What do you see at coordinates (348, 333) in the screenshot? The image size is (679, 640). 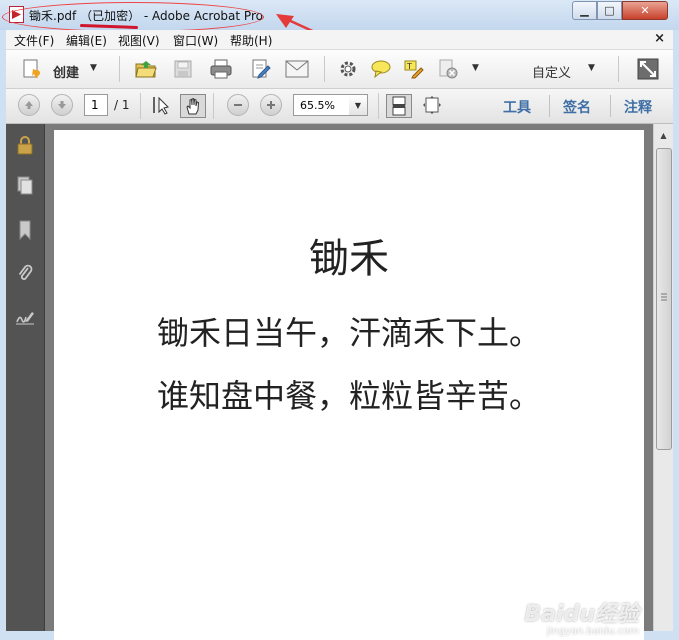 I see `document-line-1: 锄禾日当午，汗滴禾下土。` at bounding box center [348, 333].